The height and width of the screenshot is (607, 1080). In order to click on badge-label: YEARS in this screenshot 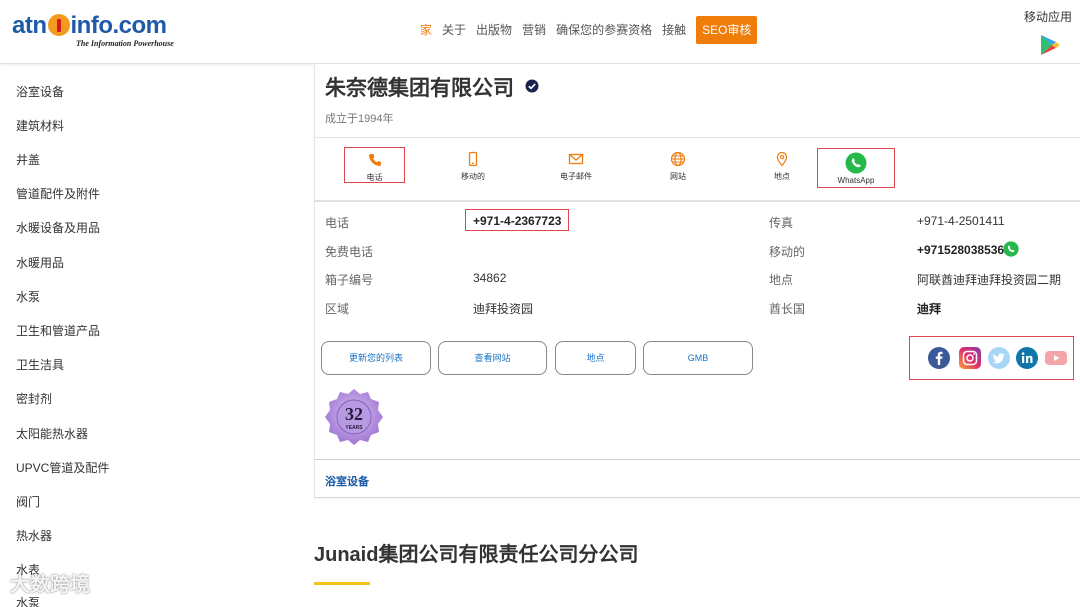, I will do `click(354, 428)`.